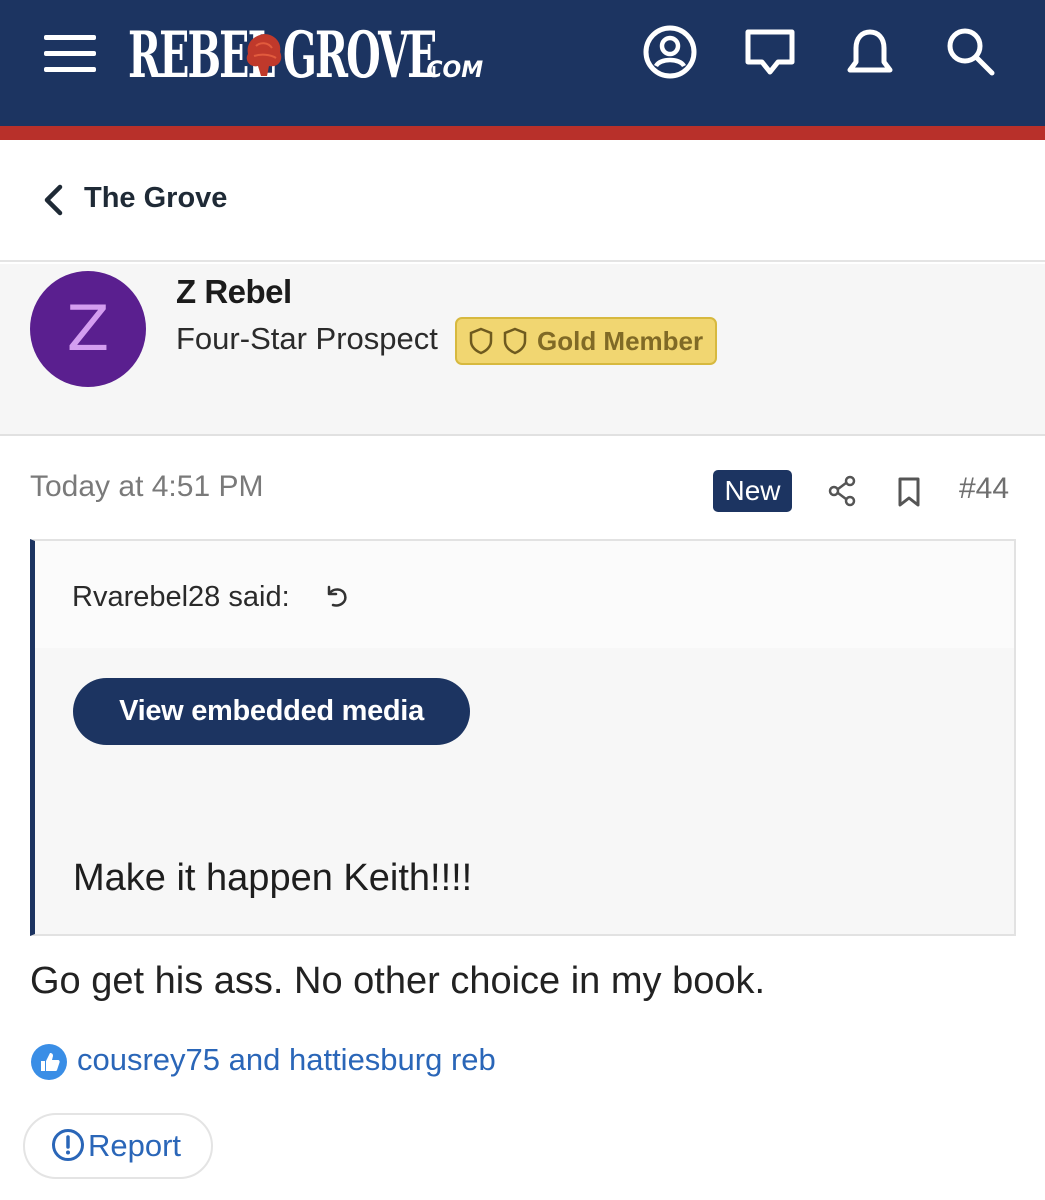  I want to click on report-button: Report, so click(118, 1146).